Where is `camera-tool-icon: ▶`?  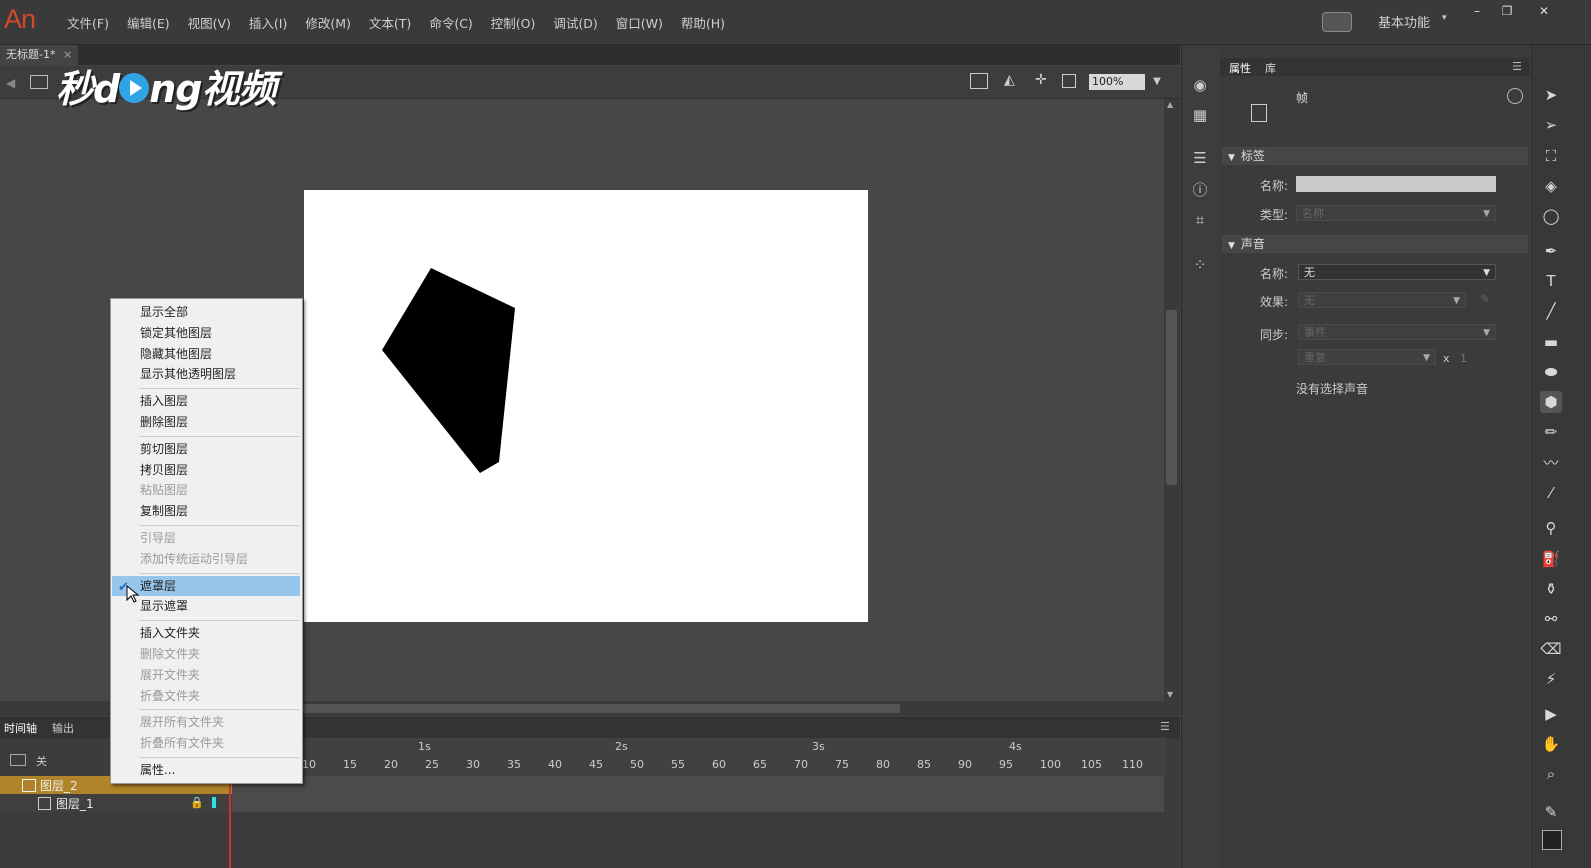
camera-tool-icon: ▶ is located at coordinates (1551, 714).